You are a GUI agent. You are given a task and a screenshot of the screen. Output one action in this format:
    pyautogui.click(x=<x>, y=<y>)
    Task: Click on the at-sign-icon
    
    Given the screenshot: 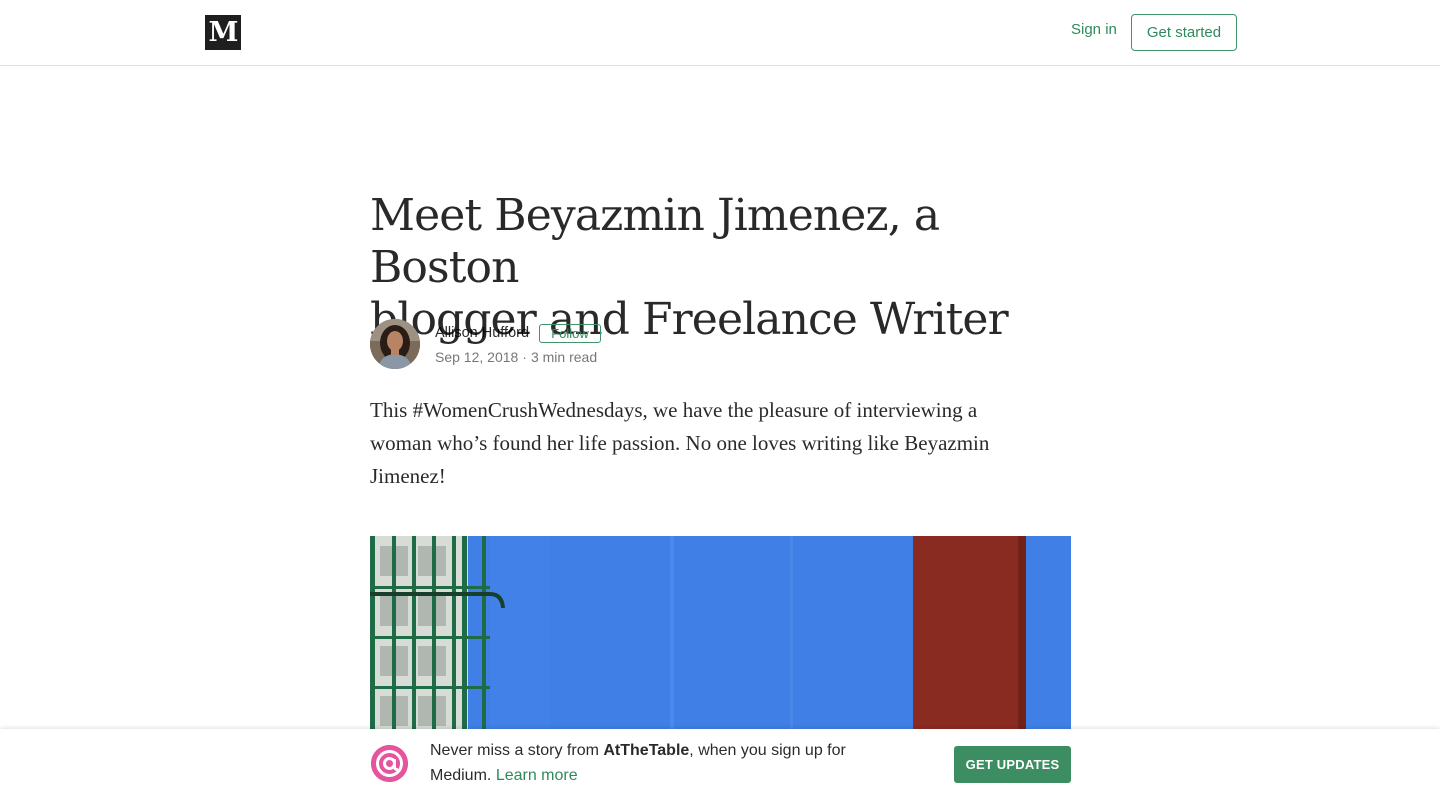 What is the action you would take?
    pyautogui.click(x=389, y=763)
    